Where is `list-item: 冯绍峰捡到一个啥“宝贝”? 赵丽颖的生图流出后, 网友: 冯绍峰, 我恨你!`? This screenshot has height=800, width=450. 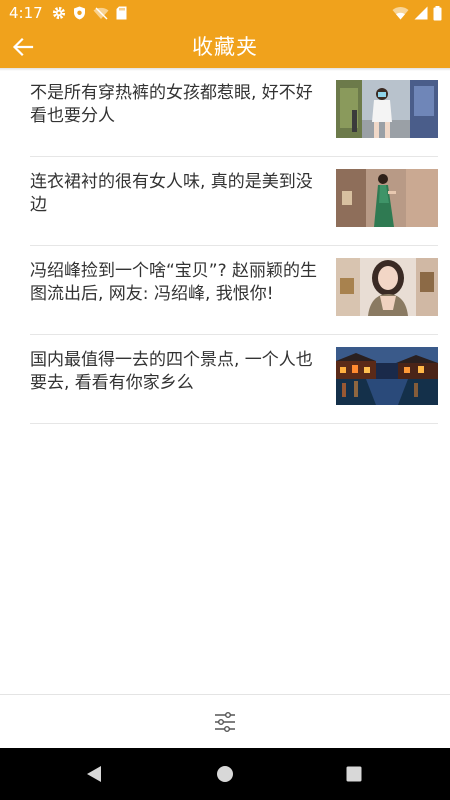 list-item: 冯绍峰捡到一个啥“宝贝”? 赵丽颖的生图流出后, 网友: 冯绍峰, 我恨你! is located at coordinates (234, 290).